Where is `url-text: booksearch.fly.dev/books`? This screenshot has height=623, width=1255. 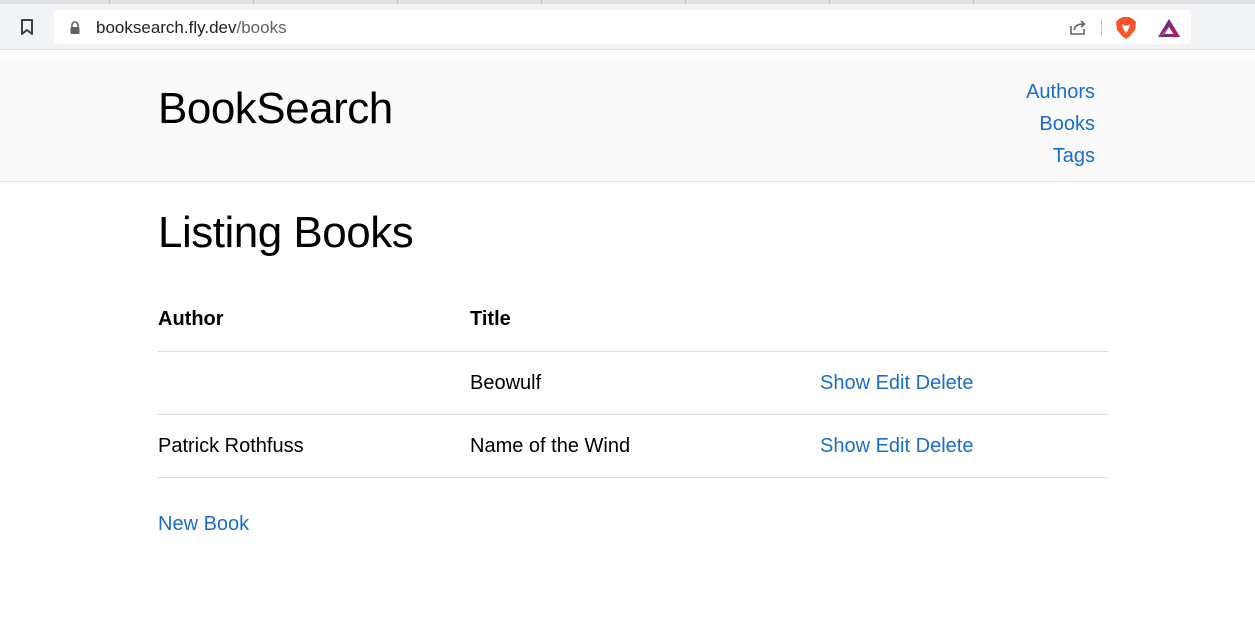
url-text: booksearch.fly.dev/books is located at coordinates (191, 28).